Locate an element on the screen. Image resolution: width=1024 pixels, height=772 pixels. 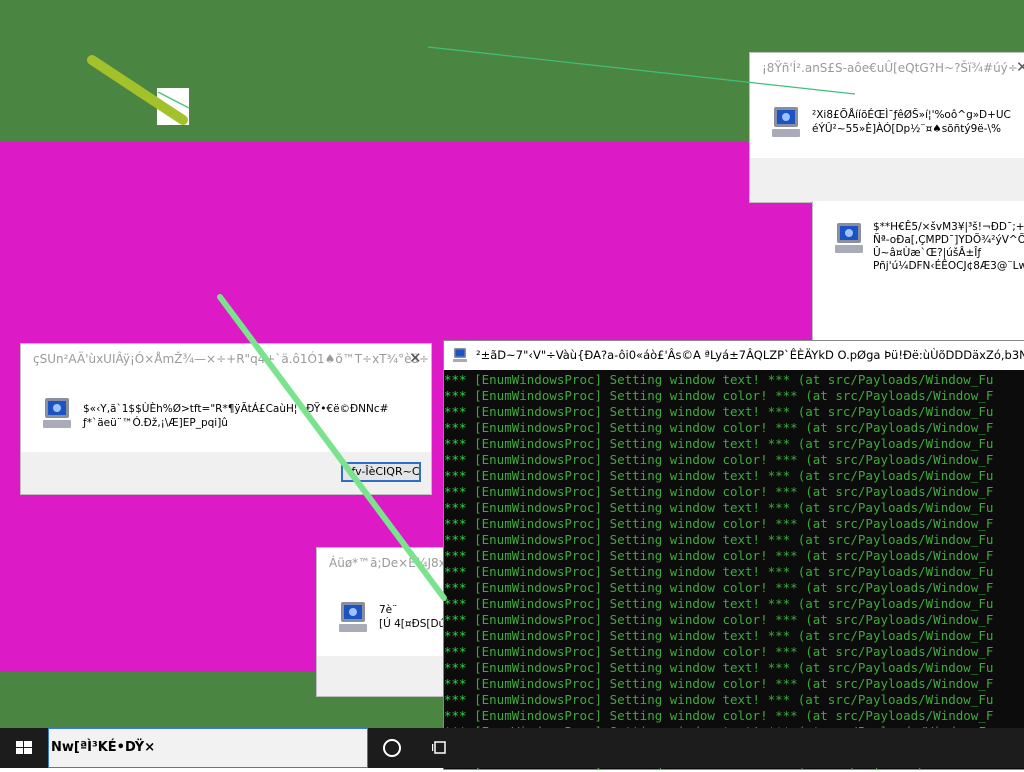
cortana-icon is located at coordinates (392, 748).